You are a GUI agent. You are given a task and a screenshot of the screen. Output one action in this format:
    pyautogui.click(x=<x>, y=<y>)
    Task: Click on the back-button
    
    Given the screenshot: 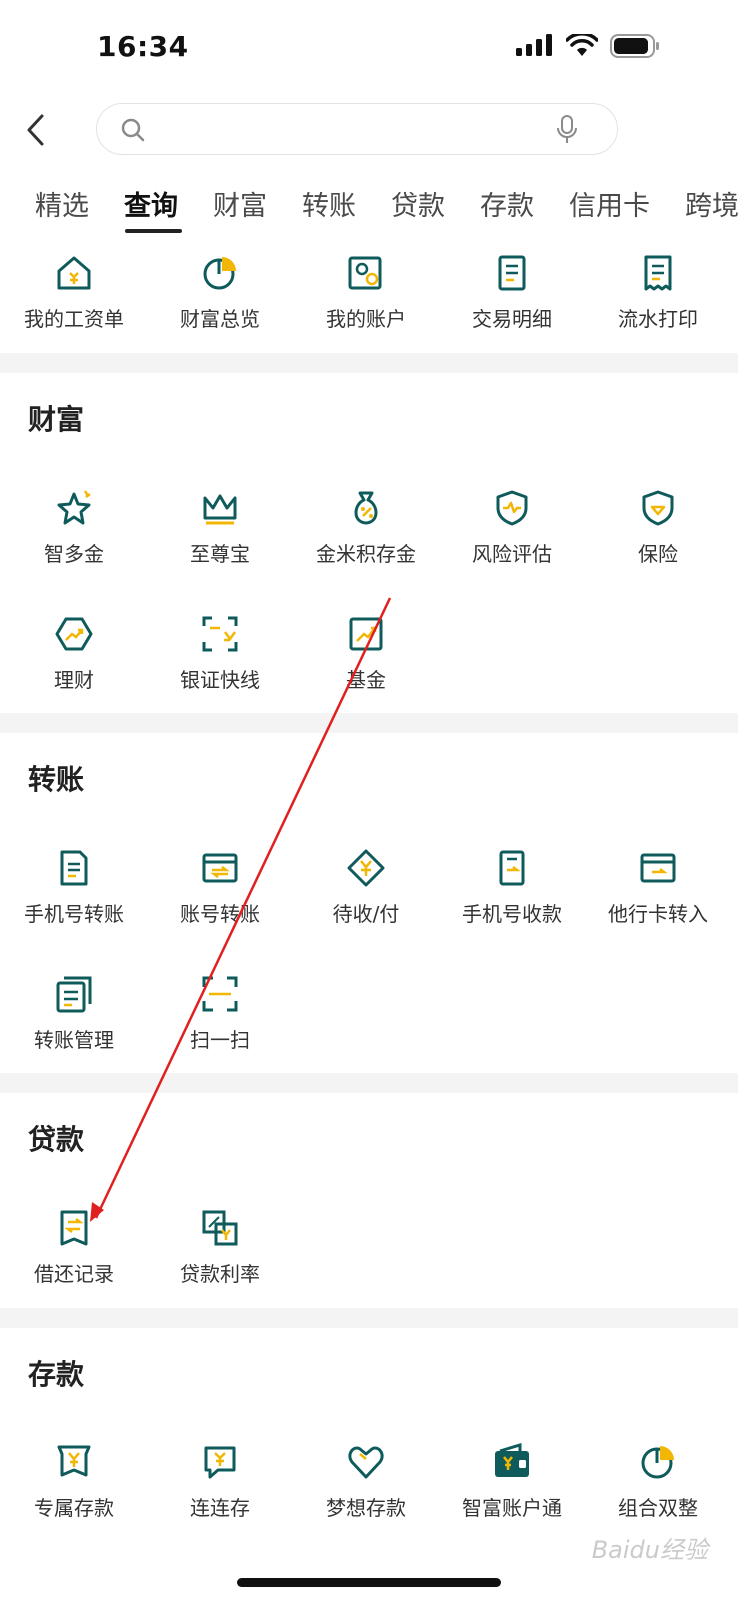 What is the action you would take?
    pyautogui.click(x=35, y=130)
    